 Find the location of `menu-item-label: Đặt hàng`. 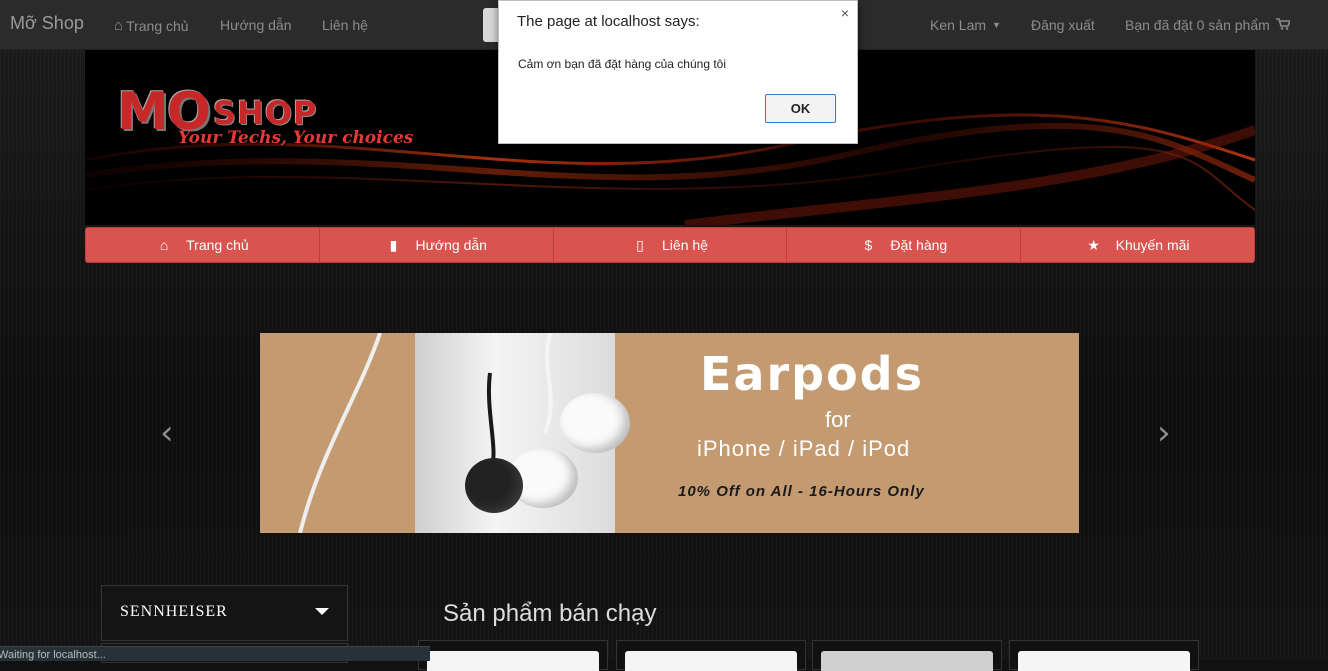

menu-item-label: Đặt hàng is located at coordinates (919, 245).